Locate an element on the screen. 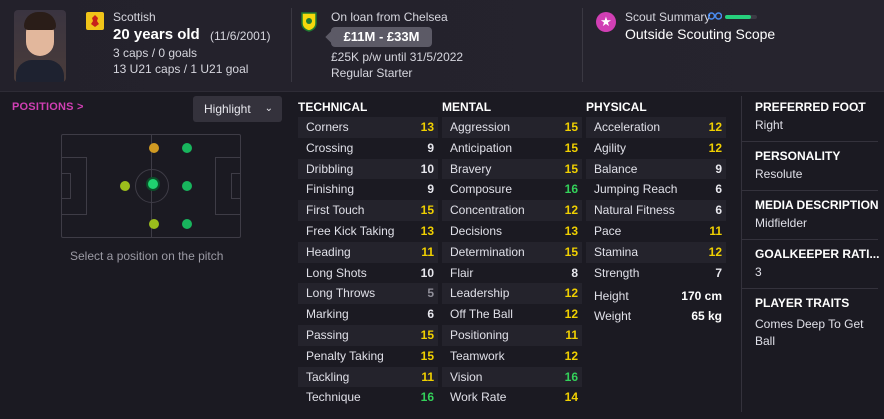  attribute-row: Leadership 12 is located at coordinates (512, 294).